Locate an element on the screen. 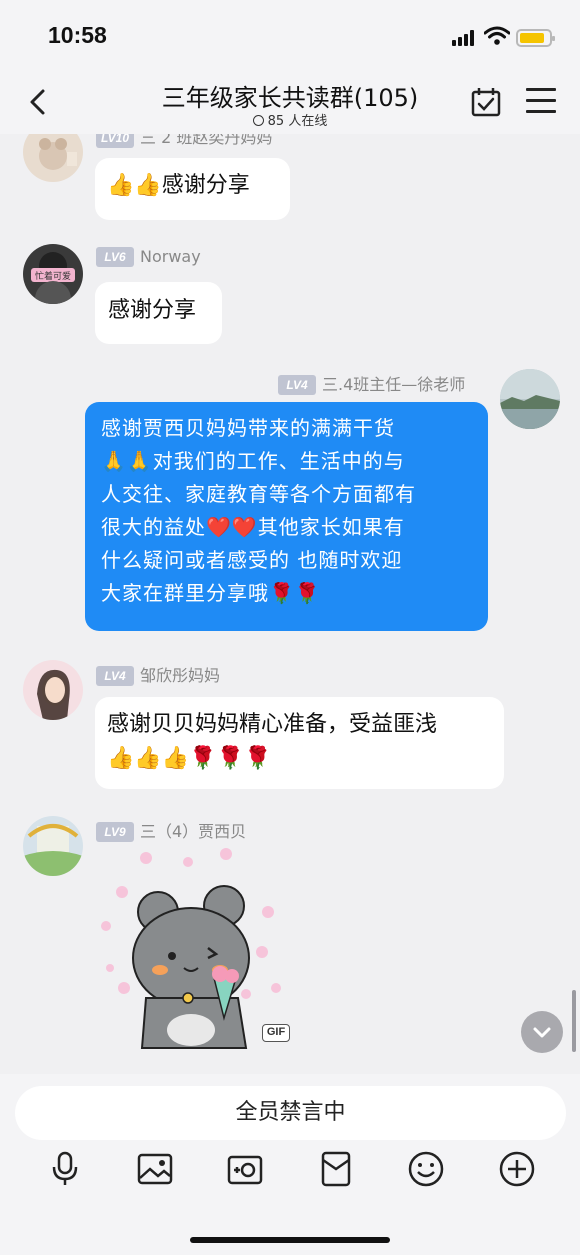 The image size is (580, 1255). sender-meta: LV9 三（4）贾西贝 is located at coordinates (171, 830).